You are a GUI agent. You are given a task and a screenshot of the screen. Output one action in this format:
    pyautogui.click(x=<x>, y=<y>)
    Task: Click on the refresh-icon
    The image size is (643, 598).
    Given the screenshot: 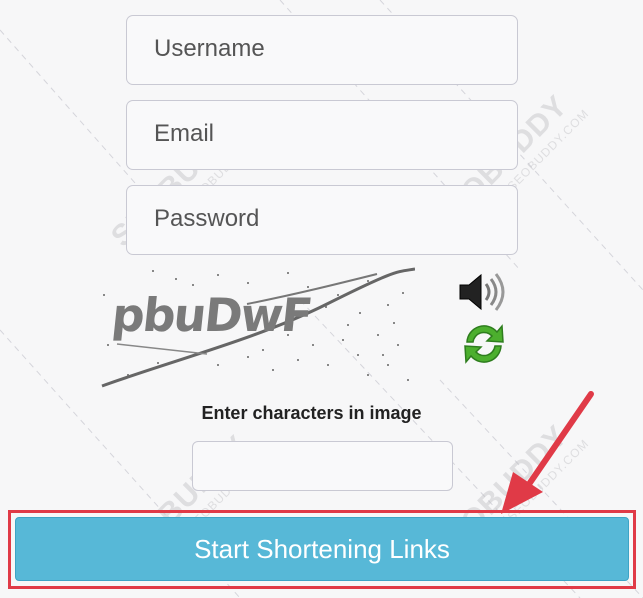 What is the action you would take?
    pyautogui.click(x=484, y=344)
    